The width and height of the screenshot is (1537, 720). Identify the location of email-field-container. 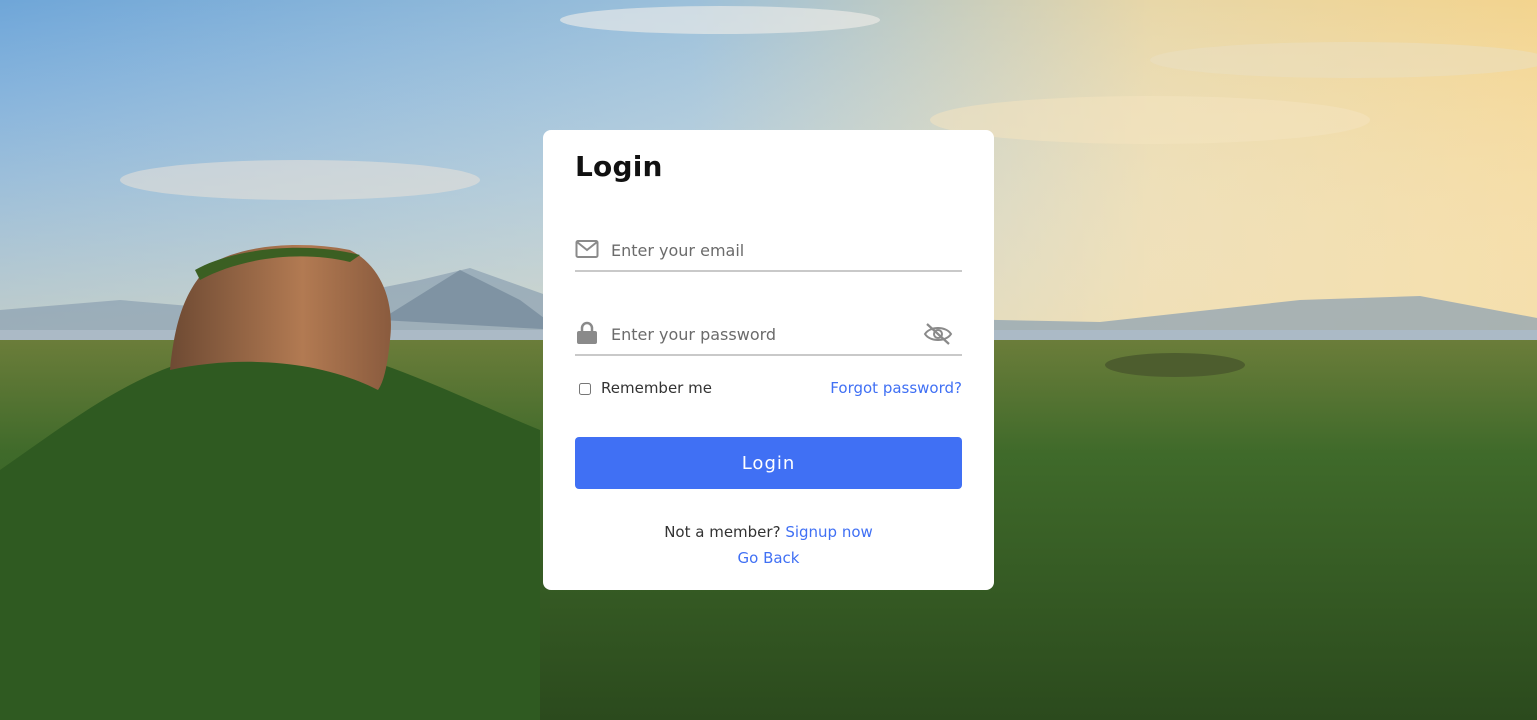
(768, 252).